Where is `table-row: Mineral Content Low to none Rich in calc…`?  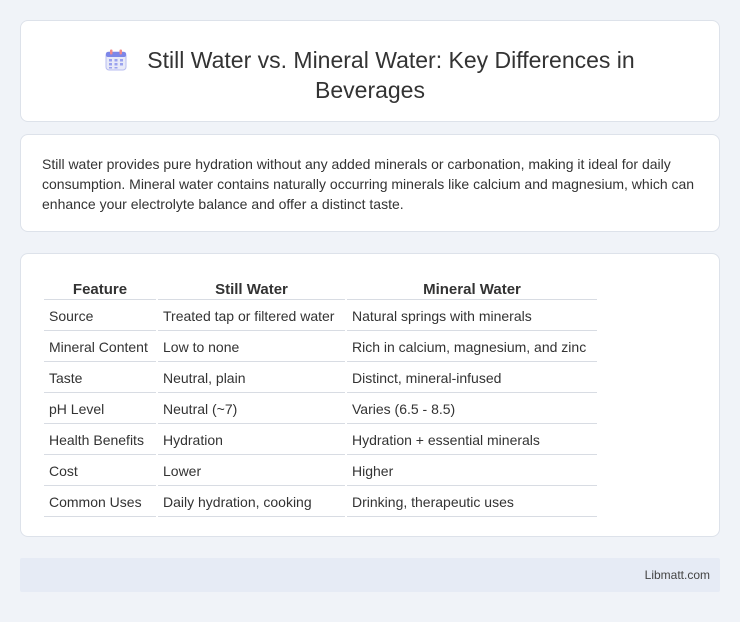 table-row: Mineral Content Low to none Rich in calc… is located at coordinates (320, 347).